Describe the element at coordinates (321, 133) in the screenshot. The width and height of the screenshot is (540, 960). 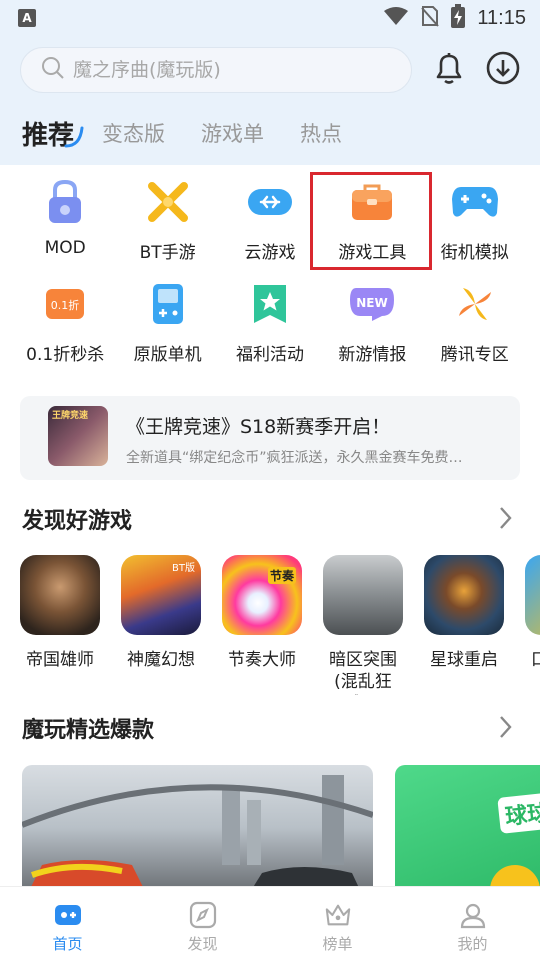
I see `tab-hot: 热点` at that location.